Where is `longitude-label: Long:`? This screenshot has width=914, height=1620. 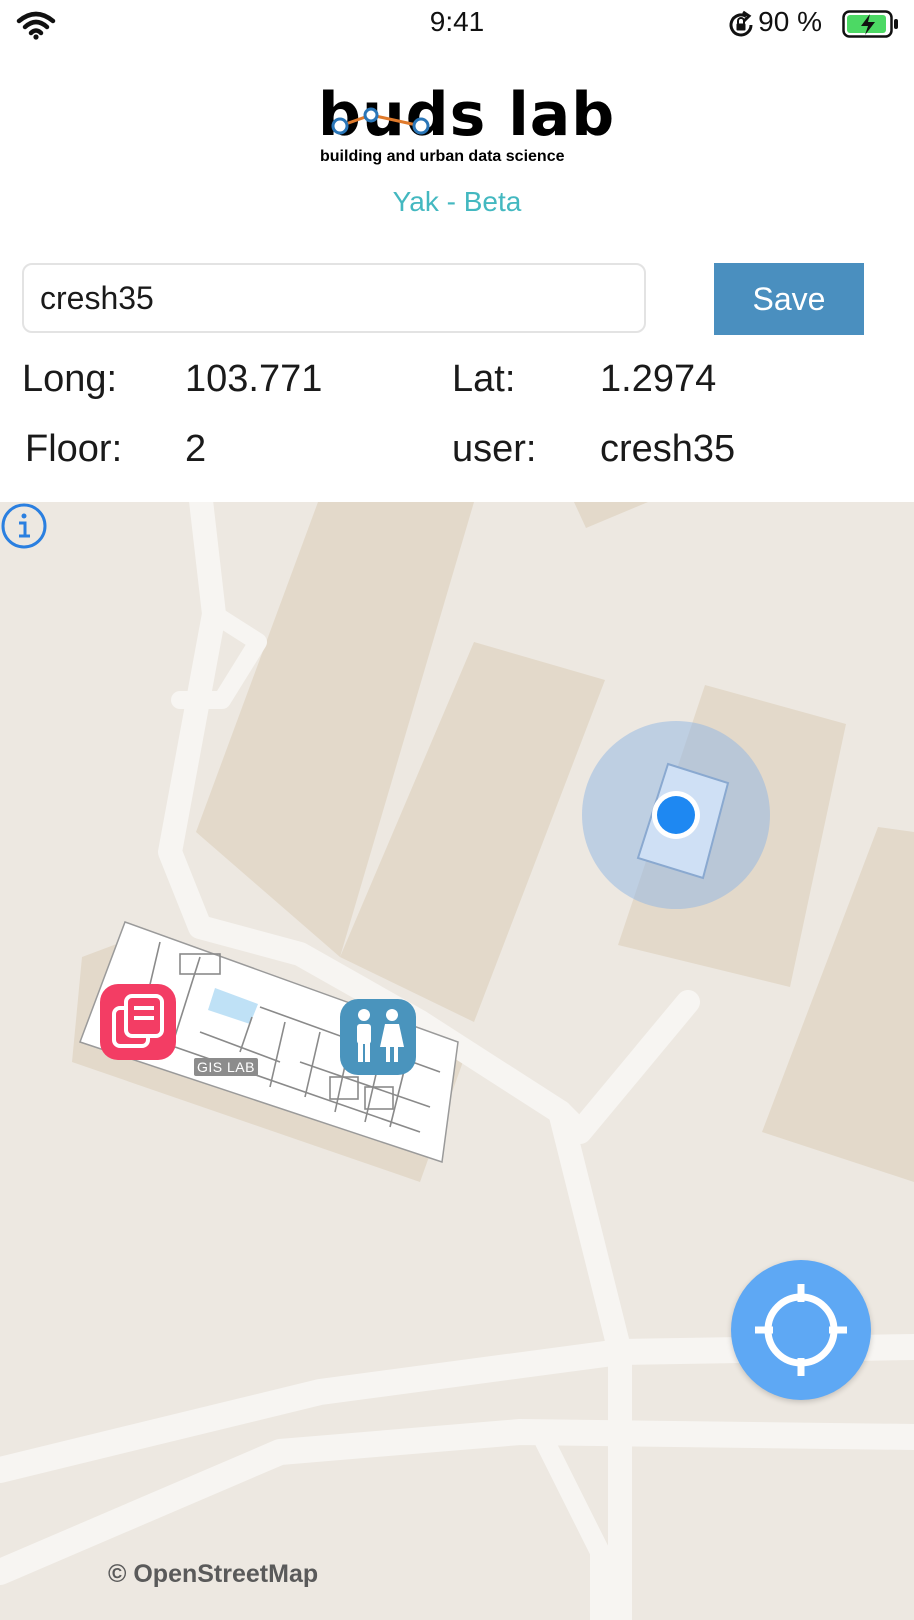 longitude-label: Long: is located at coordinates (70, 379).